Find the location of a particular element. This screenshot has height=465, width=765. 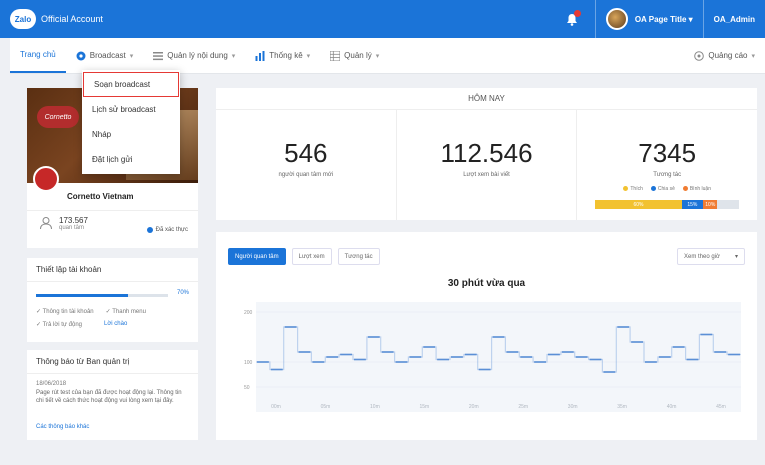

followers-block: 173.567 quan tâm is located at coordinates (63, 223).